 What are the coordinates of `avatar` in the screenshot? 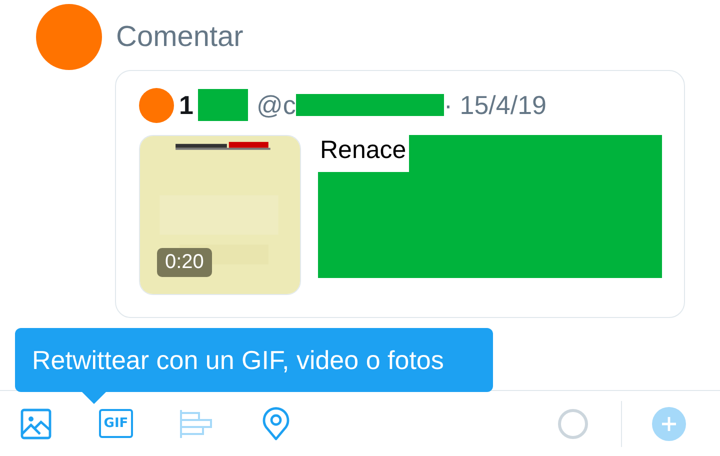 It's located at (156, 105).